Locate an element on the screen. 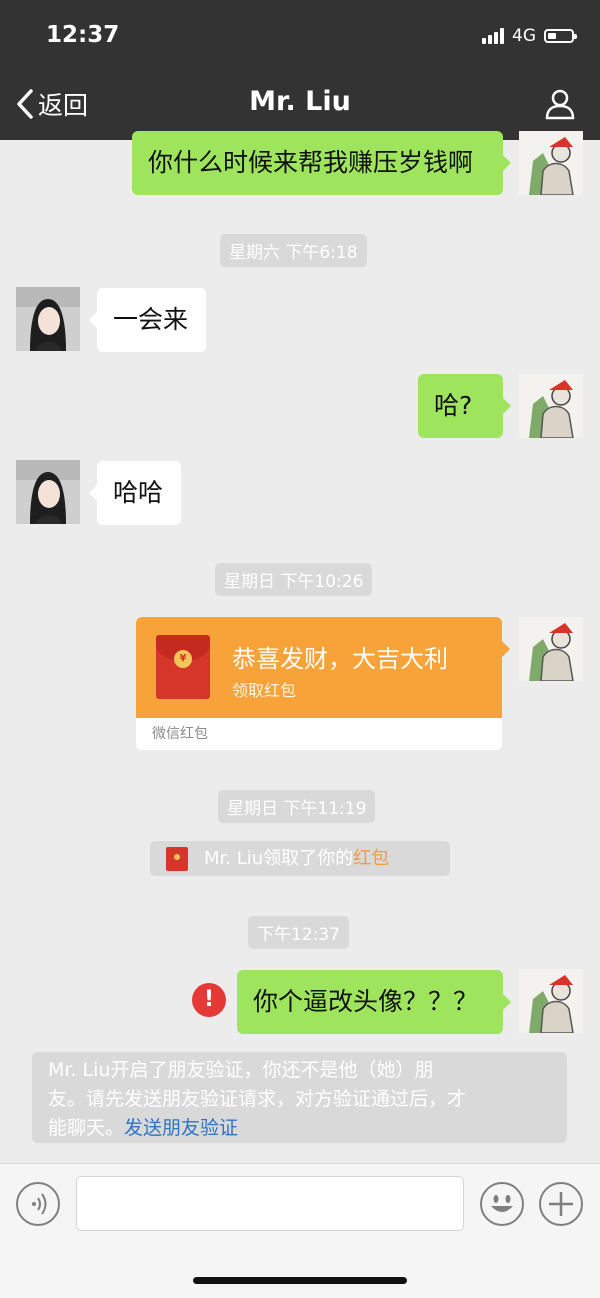 Image resolution: width=600 pixels, height=1298 pixels. red-packet-claimed-note: Mr. Liu领取了你的红包 is located at coordinates (300, 858).